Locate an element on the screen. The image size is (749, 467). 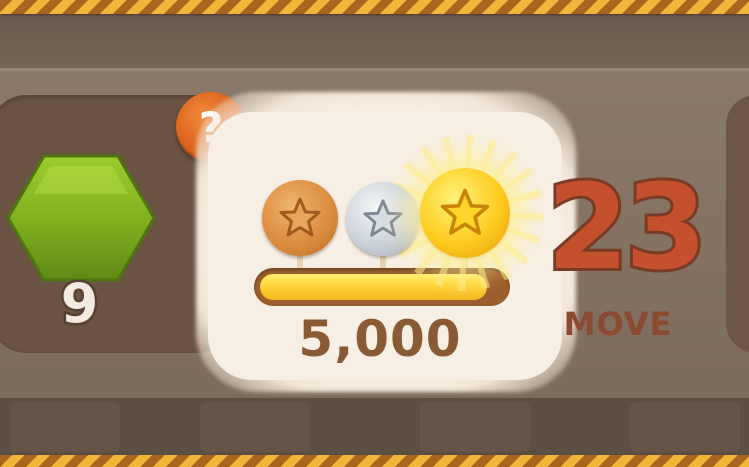
silver-star-medal-icon is located at coordinates (383, 219).